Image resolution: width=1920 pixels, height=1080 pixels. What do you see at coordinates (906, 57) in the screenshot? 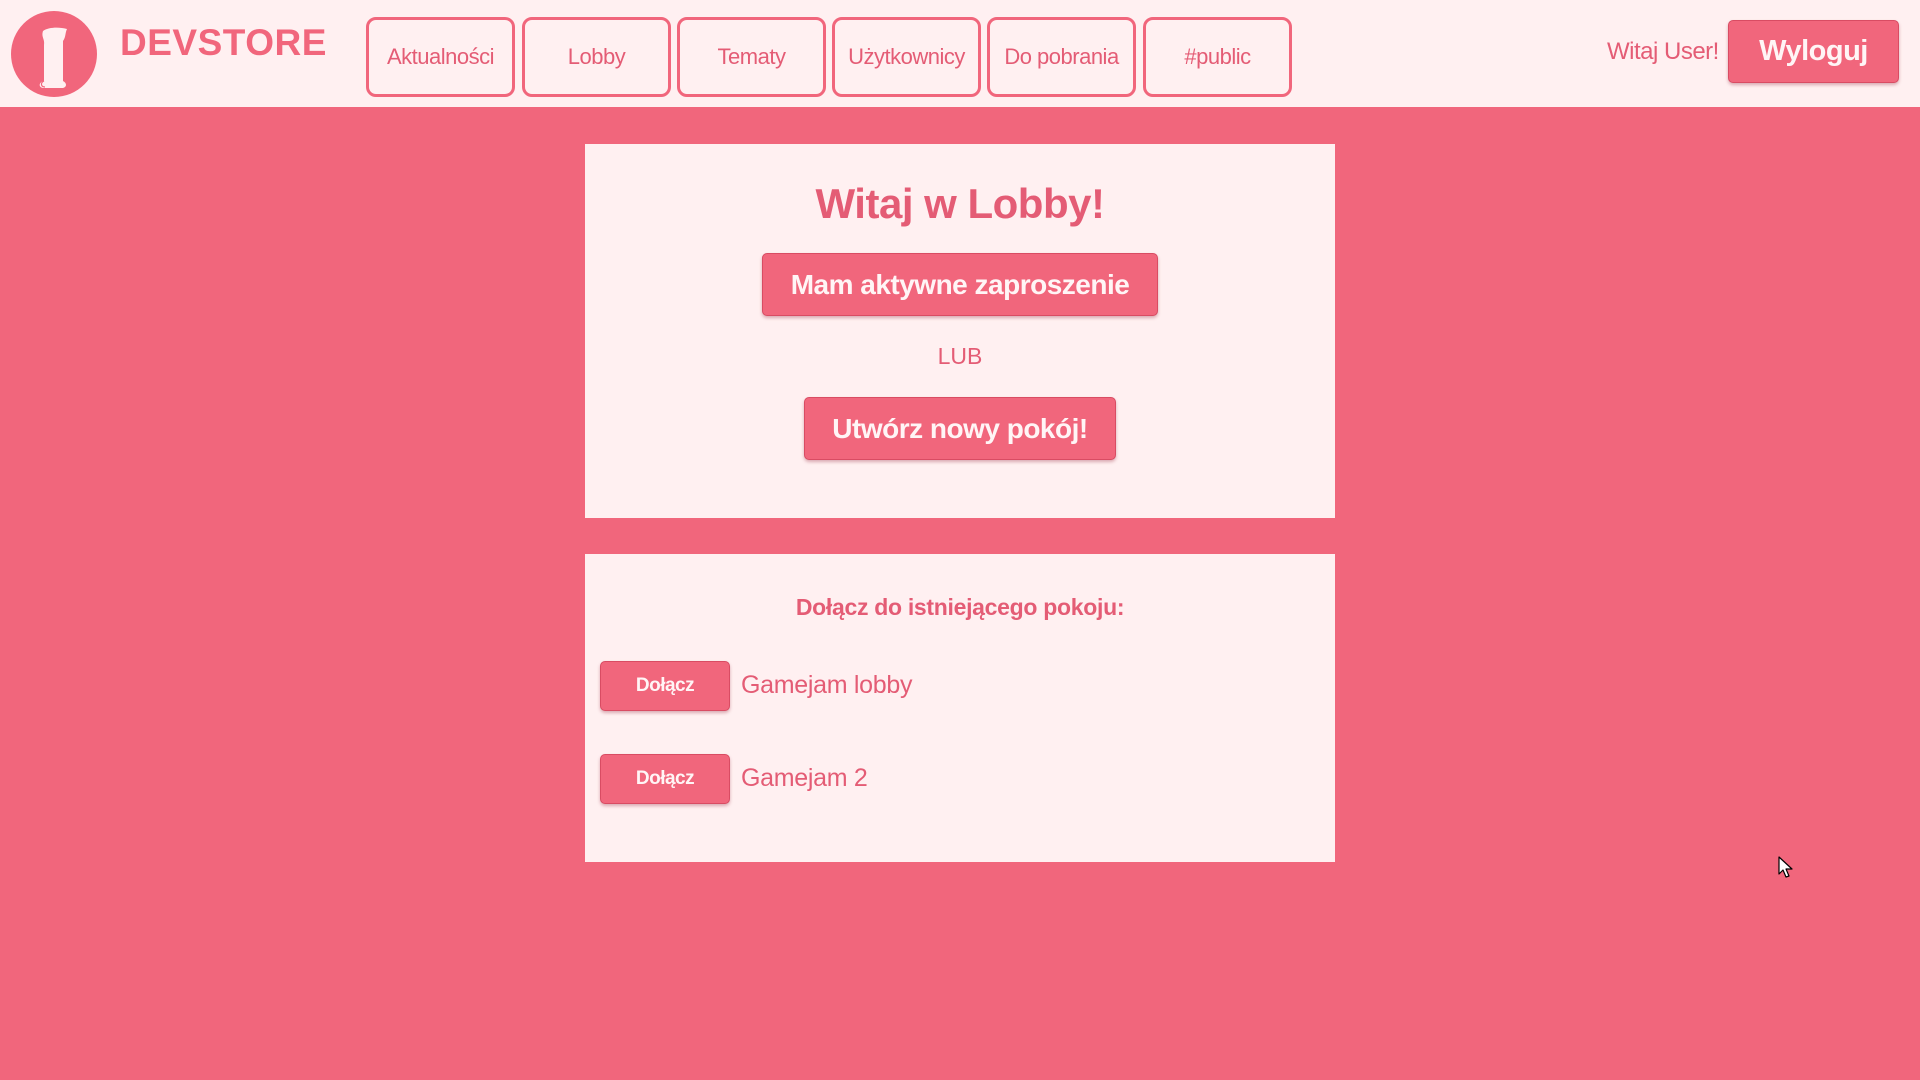
I see `nav-tab-uzytkownicy: Użytkownicy` at bounding box center [906, 57].